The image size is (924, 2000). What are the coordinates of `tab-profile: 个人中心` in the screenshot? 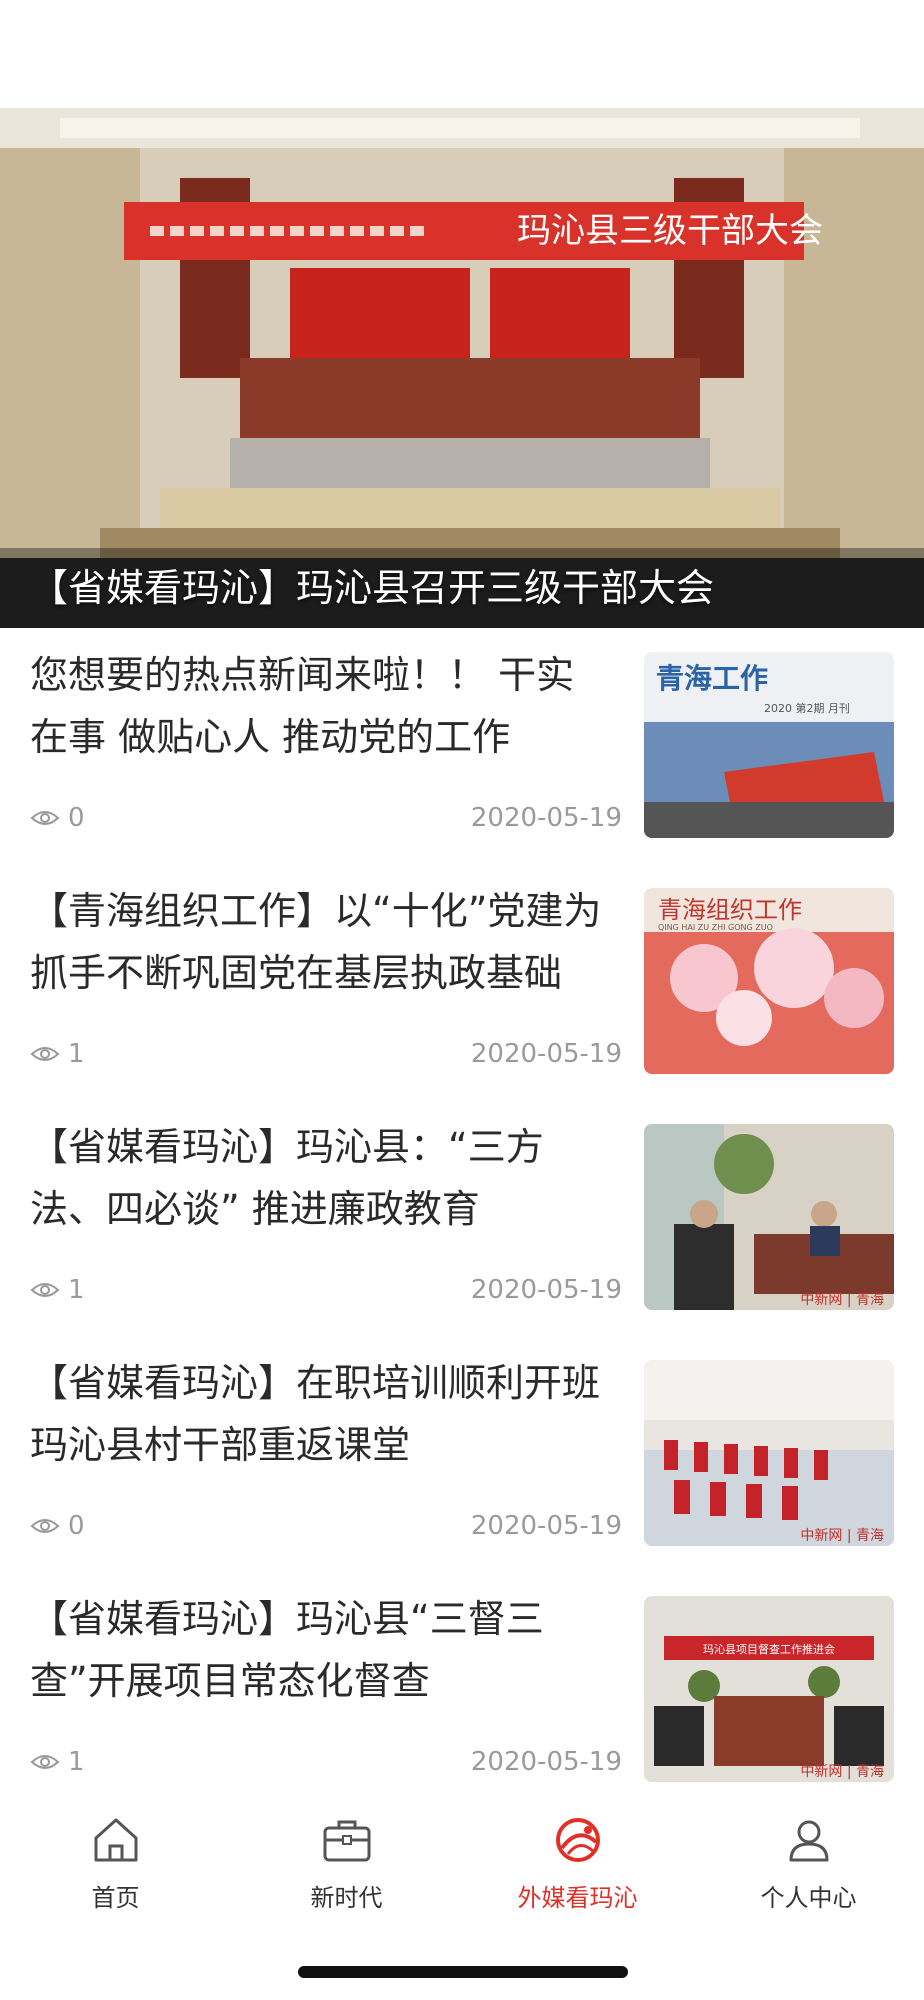 It's located at (808, 1855).